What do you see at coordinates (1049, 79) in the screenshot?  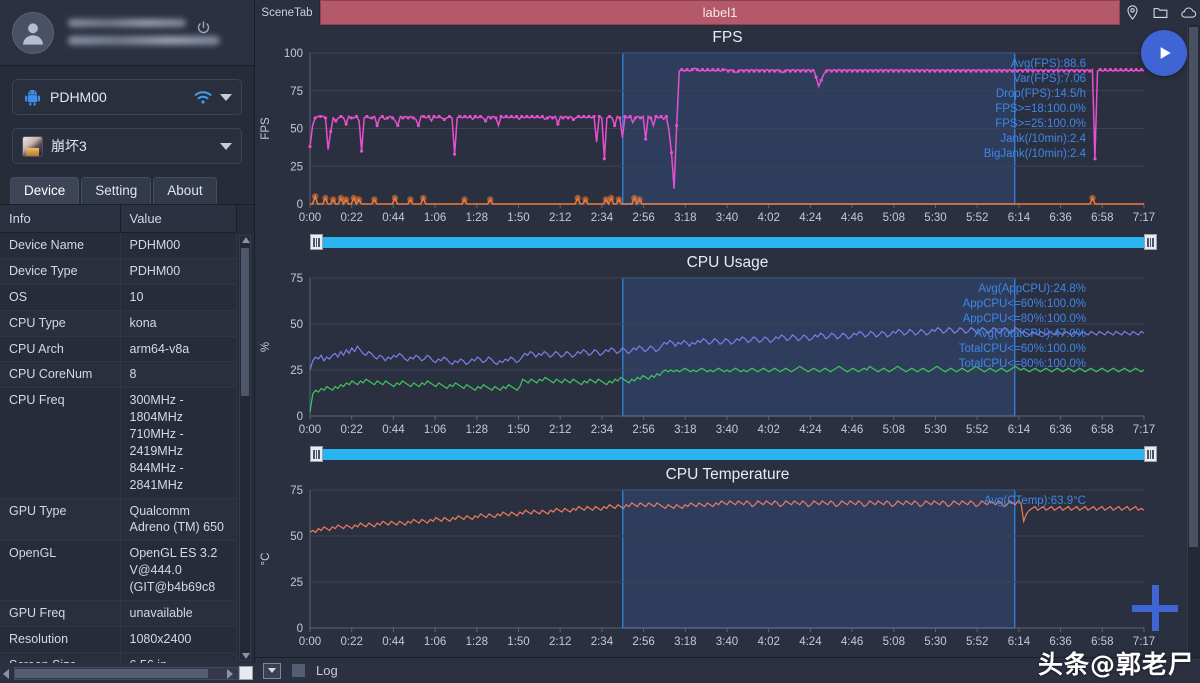 I see `stat-line: Var(FPS):7.06` at bounding box center [1049, 79].